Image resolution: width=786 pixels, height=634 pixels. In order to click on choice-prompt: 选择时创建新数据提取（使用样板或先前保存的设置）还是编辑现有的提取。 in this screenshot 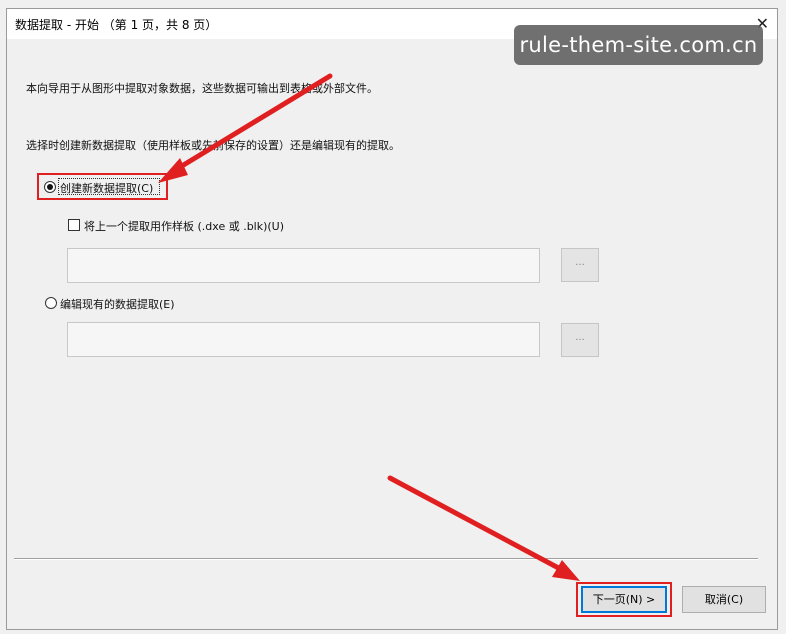, I will do `click(213, 145)`.